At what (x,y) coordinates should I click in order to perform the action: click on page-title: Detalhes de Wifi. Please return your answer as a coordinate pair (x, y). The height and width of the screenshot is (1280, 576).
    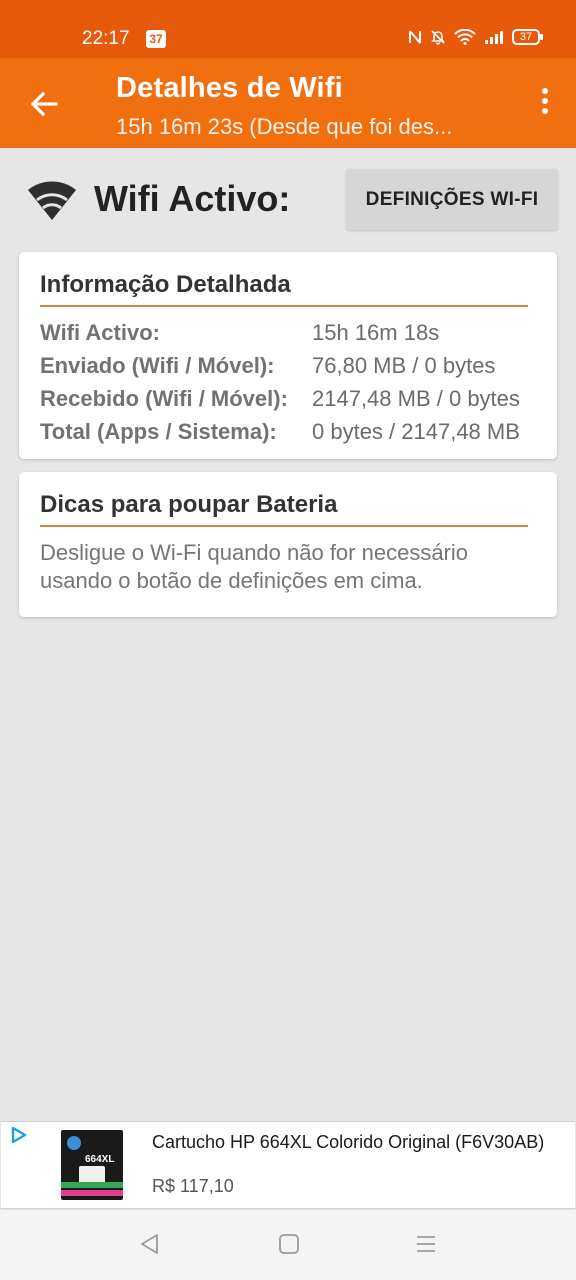
    Looking at the image, I should click on (229, 88).